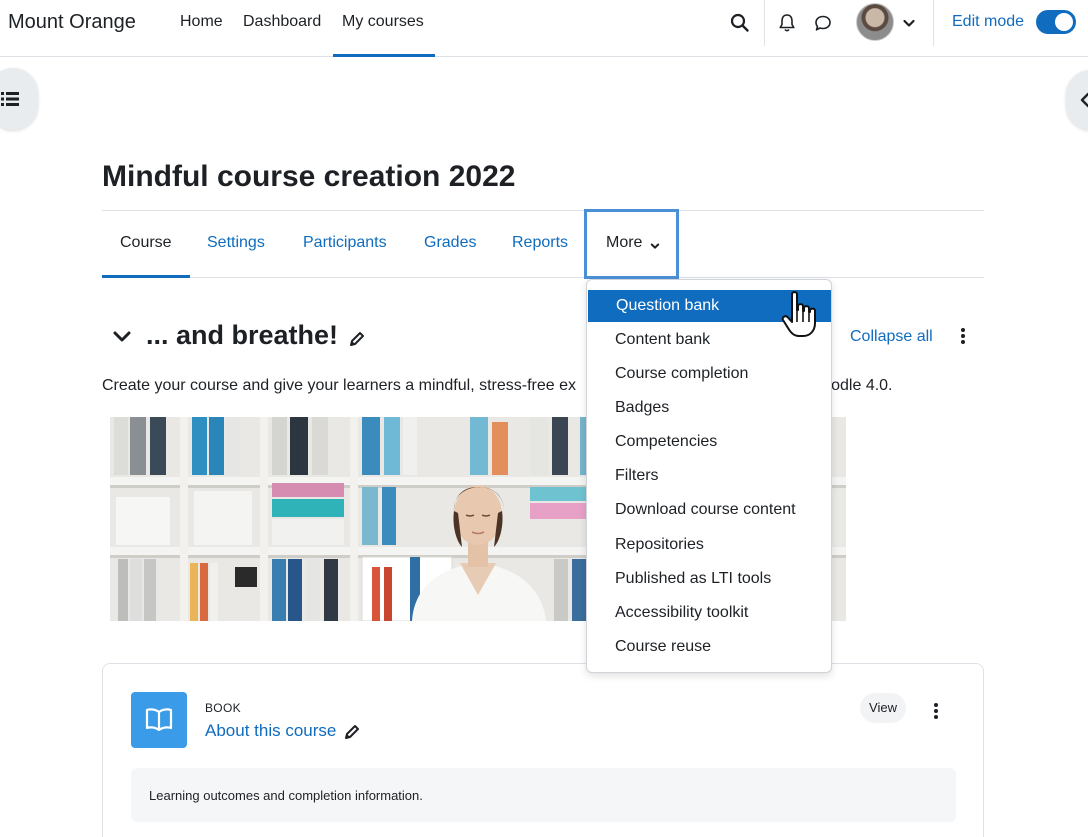 The image size is (1088, 837). I want to click on tab-more: More, so click(631, 244).